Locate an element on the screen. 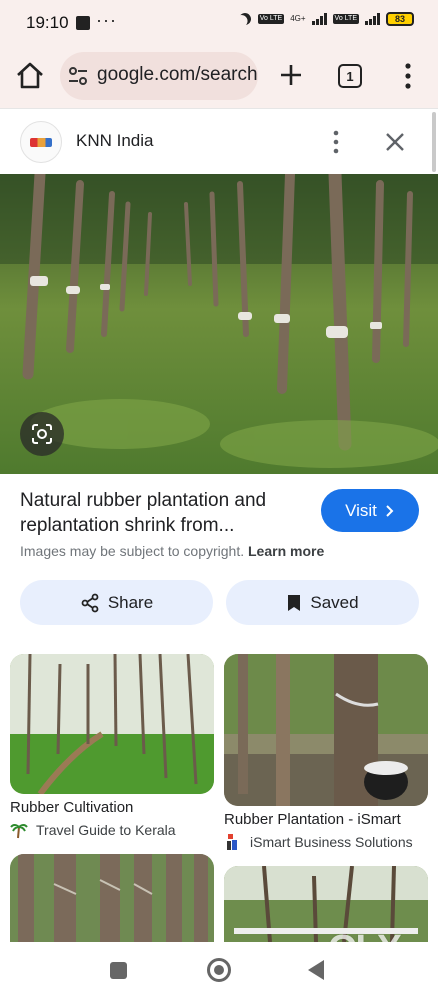 This screenshot has height=998, width=438. copyright-text: Images may be subject to copyright. is located at coordinates (132, 551).